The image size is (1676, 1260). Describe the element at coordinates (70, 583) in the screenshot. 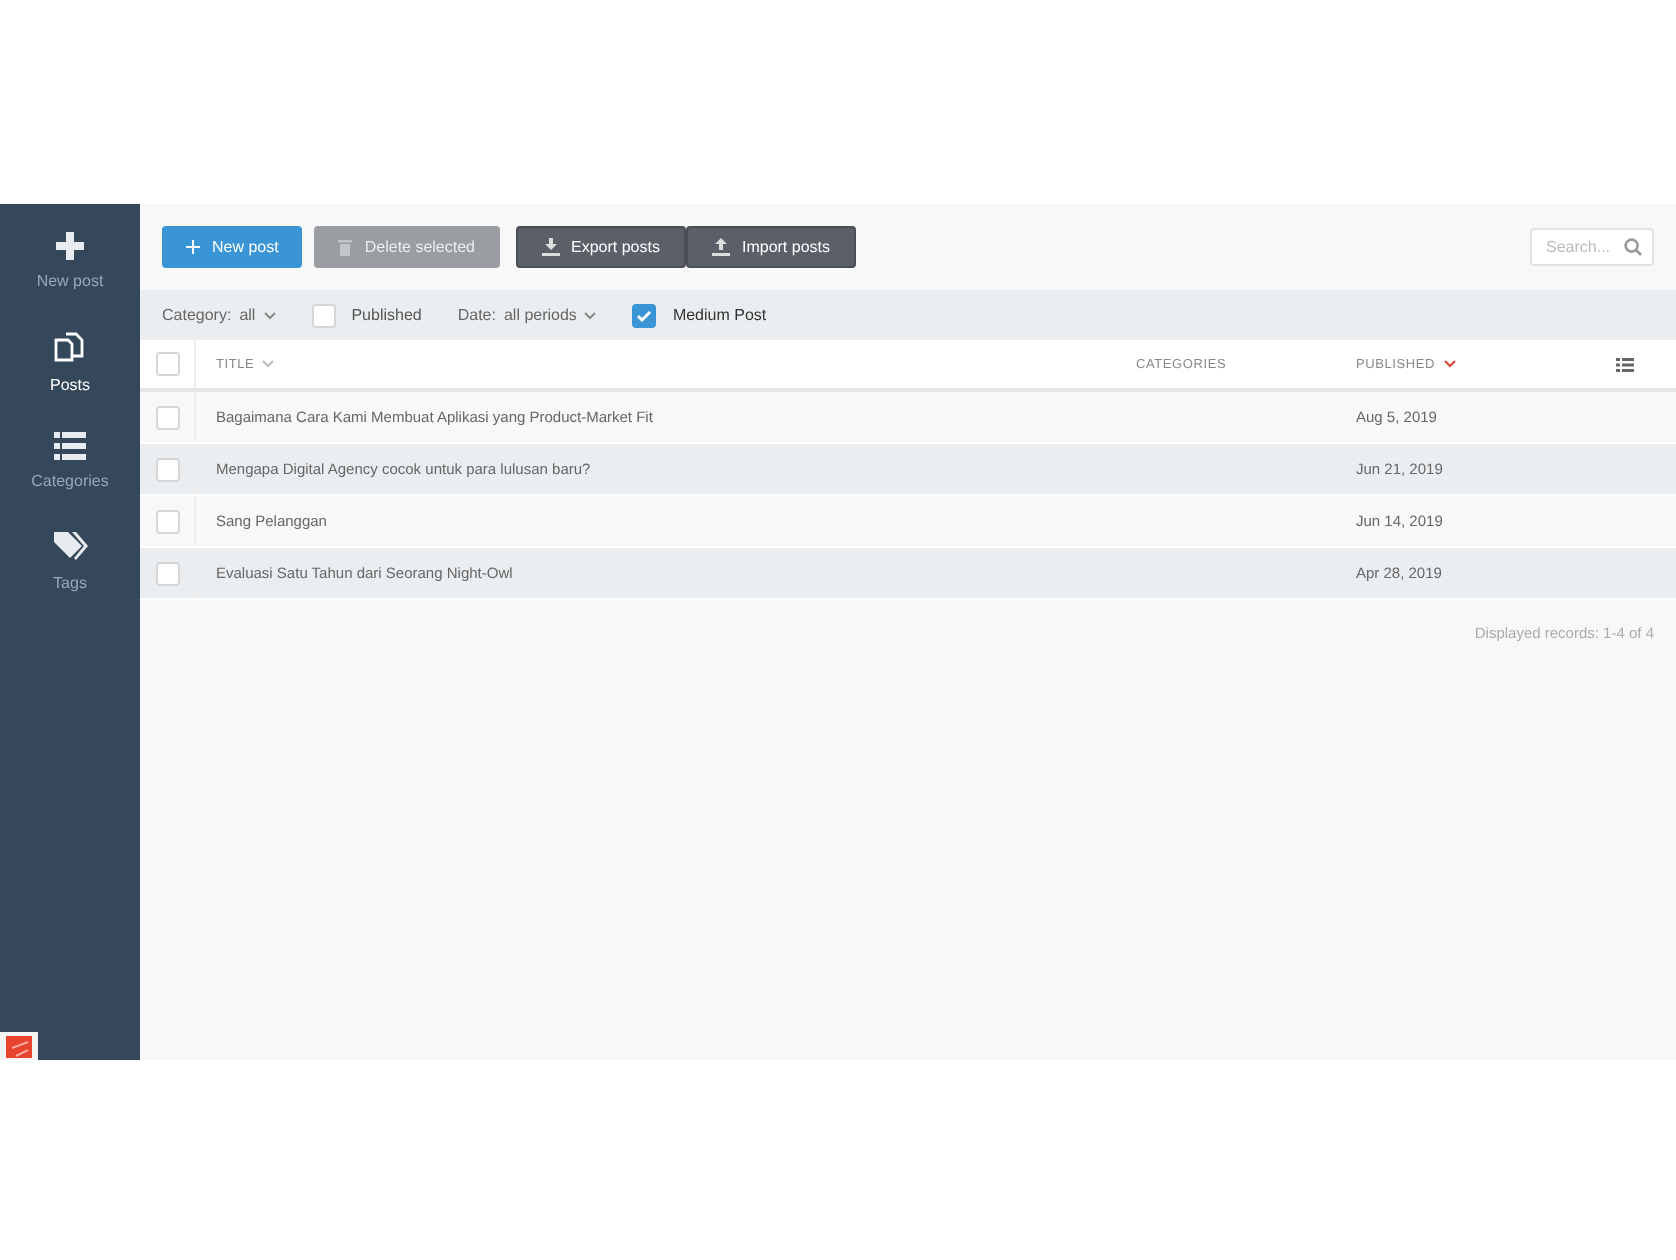

I see `sidebar-item: Tags` at that location.